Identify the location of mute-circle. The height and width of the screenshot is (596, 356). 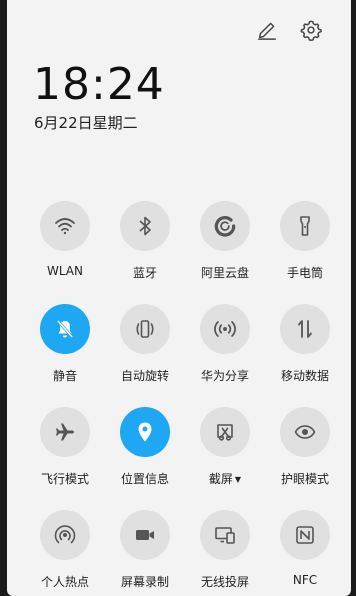
(65, 329).